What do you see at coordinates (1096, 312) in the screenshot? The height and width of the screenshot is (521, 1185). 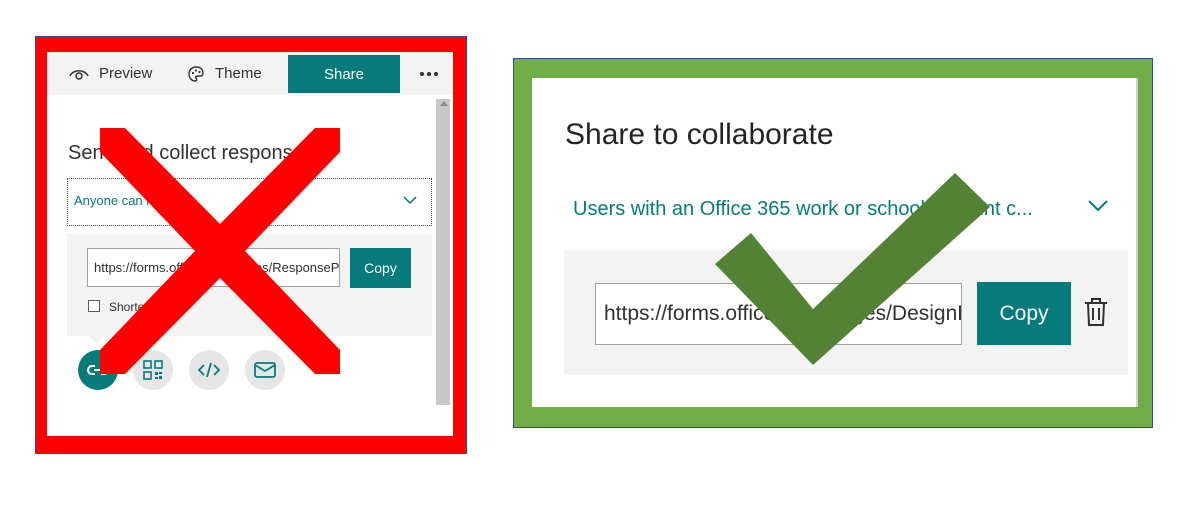 I see `trash-icon` at bounding box center [1096, 312].